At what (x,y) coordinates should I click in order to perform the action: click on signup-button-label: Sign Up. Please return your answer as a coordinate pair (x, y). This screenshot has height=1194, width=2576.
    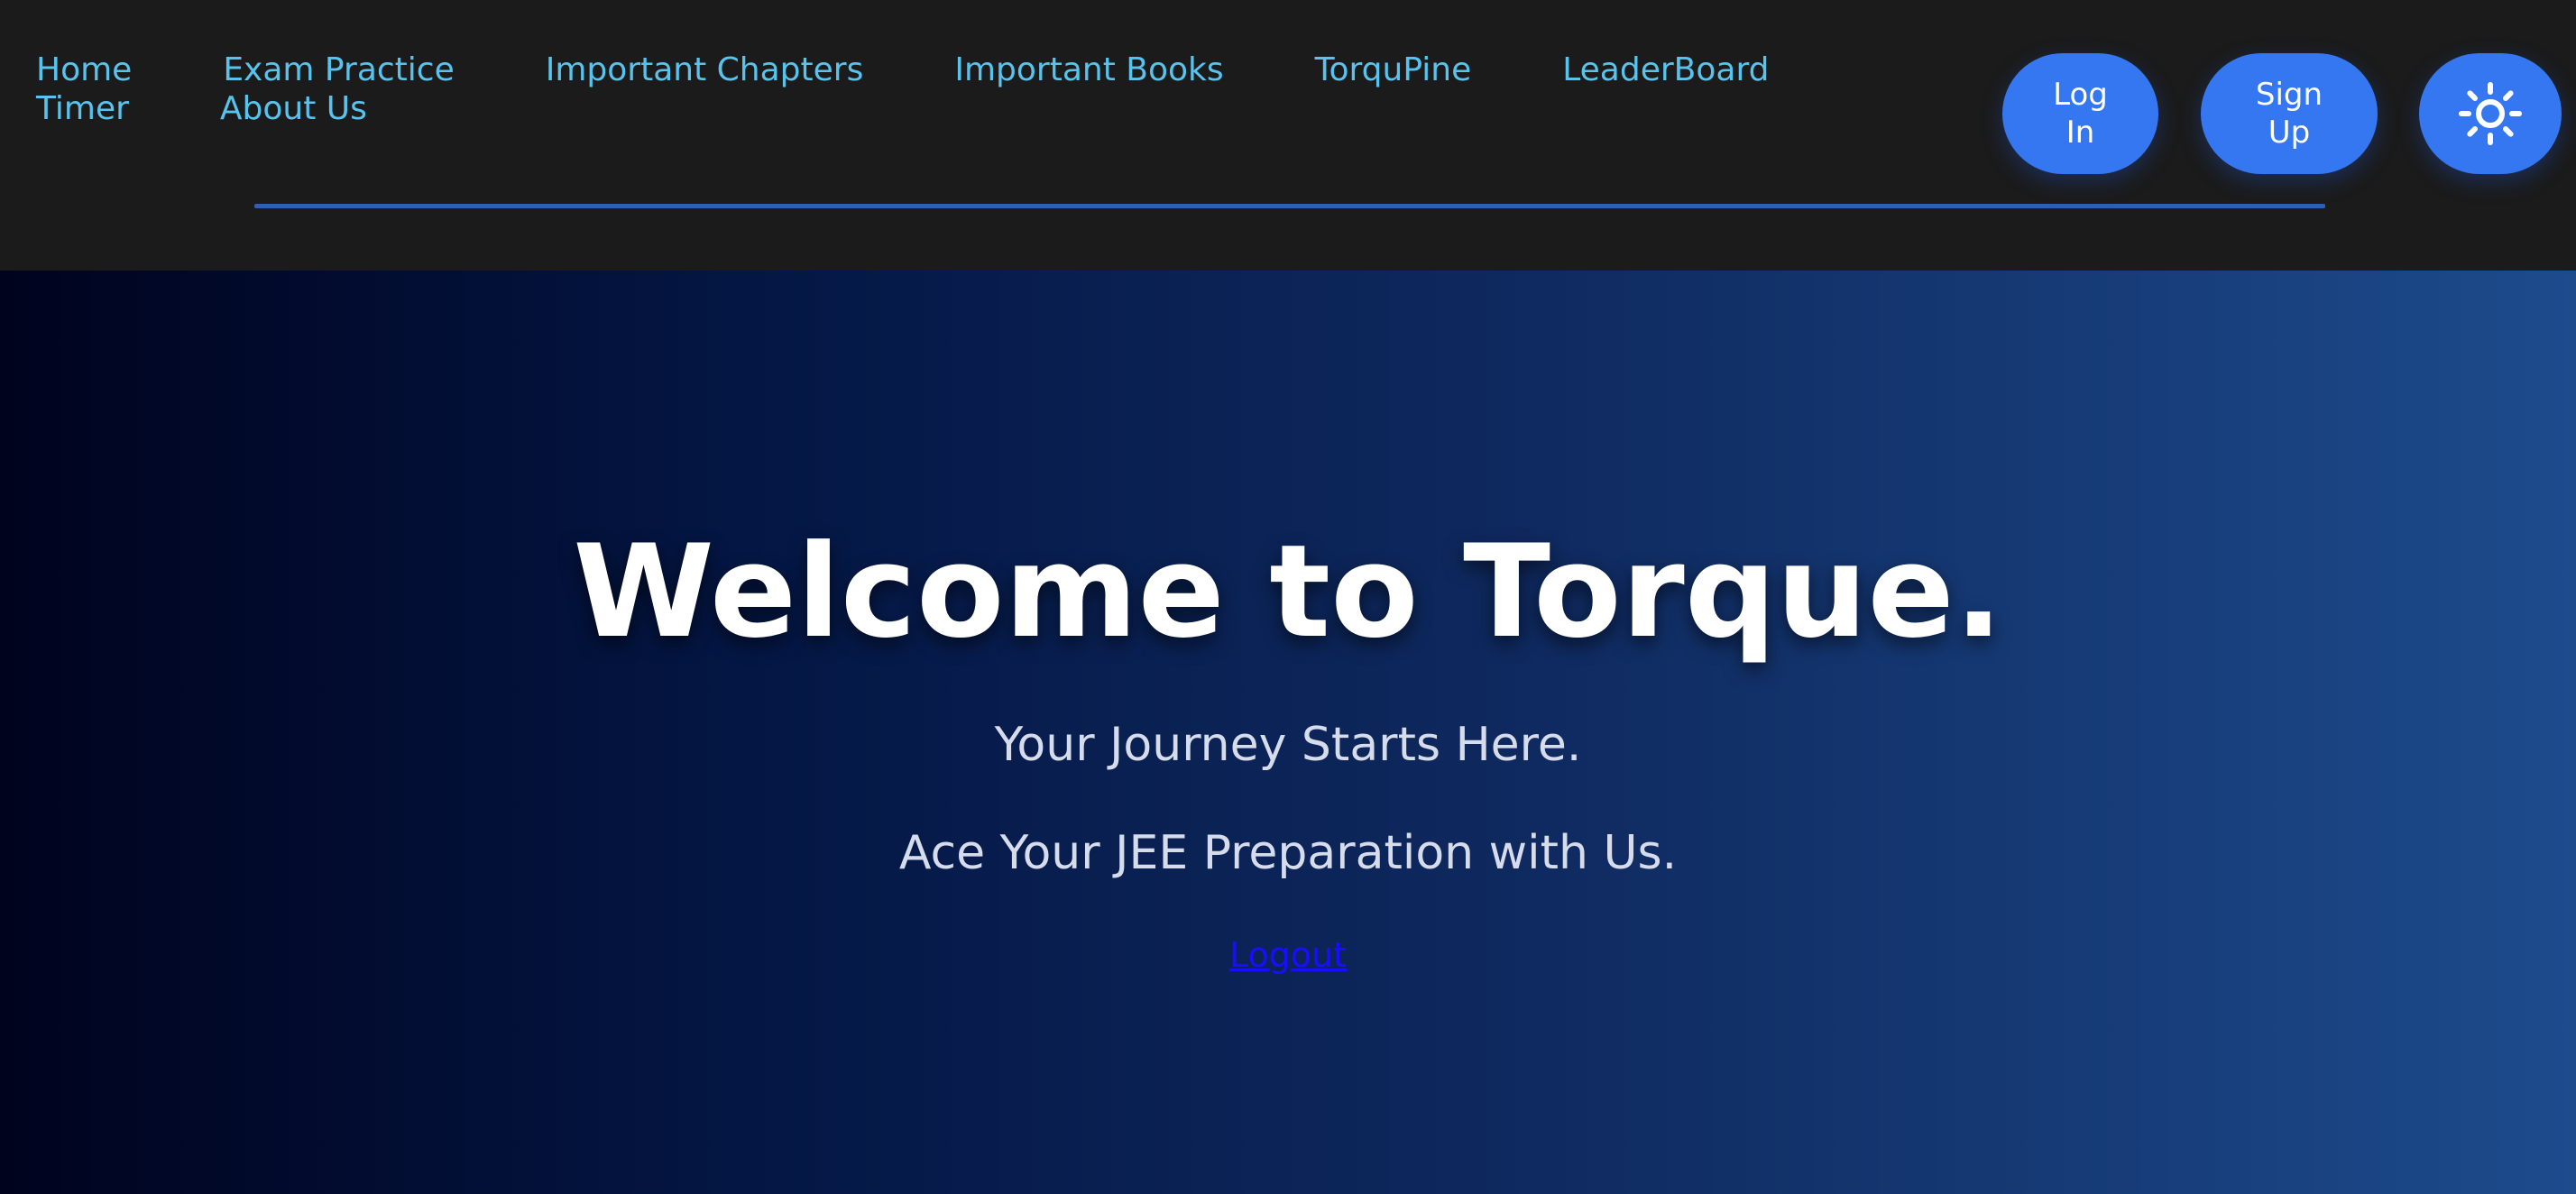
    Looking at the image, I should click on (2289, 114).